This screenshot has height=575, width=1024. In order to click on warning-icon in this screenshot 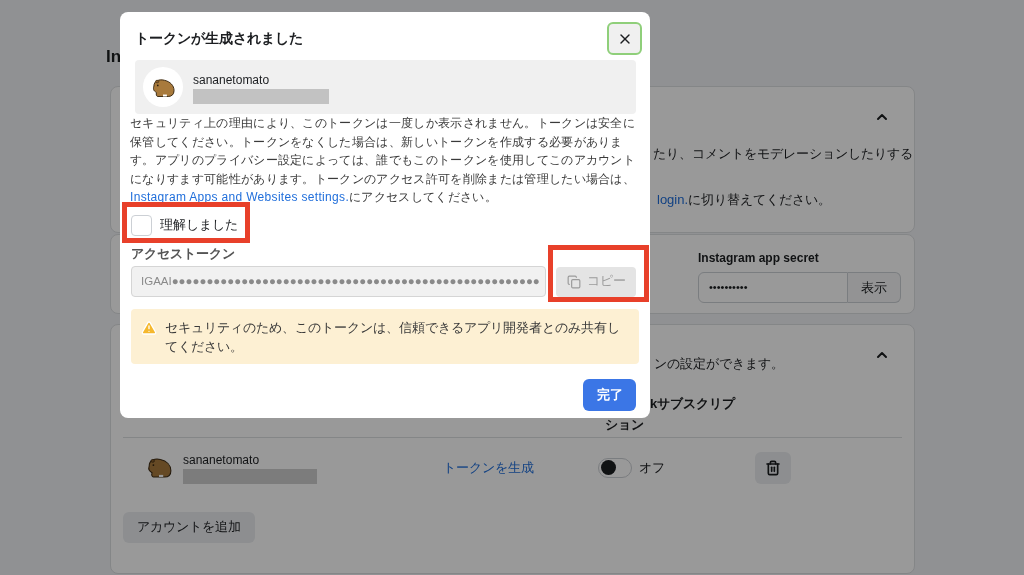, I will do `click(149, 328)`.